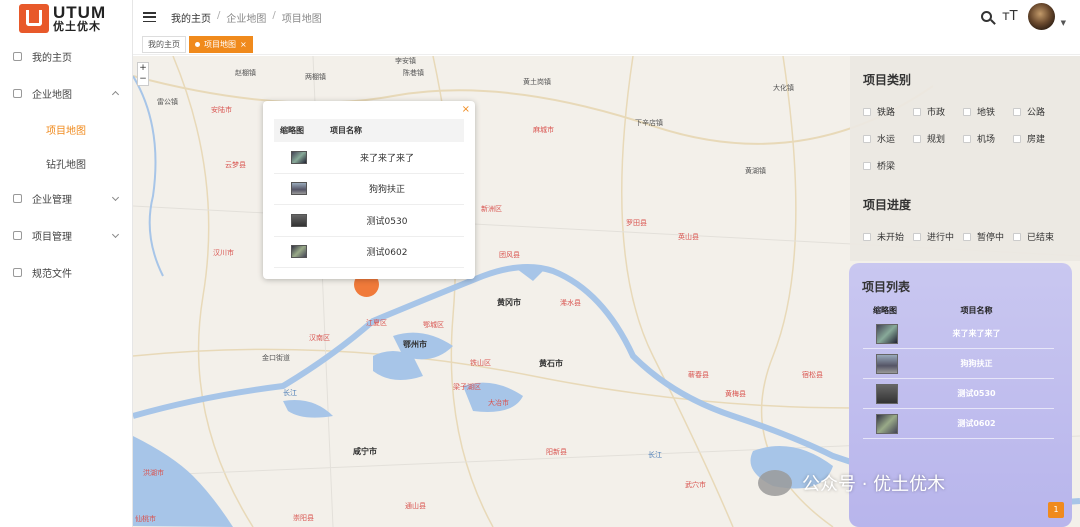 The width and height of the screenshot is (1080, 527). Describe the element at coordinates (17, 235) in the screenshot. I see `folder-icon` at that location.